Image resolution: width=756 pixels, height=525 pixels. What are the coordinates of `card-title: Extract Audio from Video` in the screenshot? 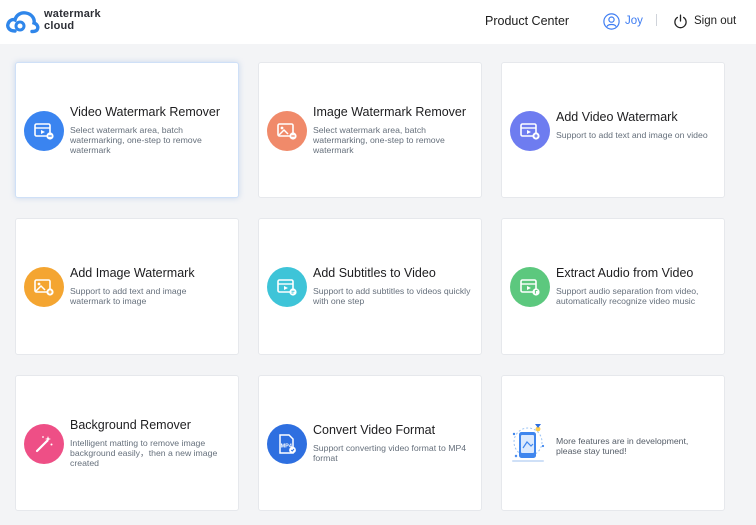 It's located at (625, 273).